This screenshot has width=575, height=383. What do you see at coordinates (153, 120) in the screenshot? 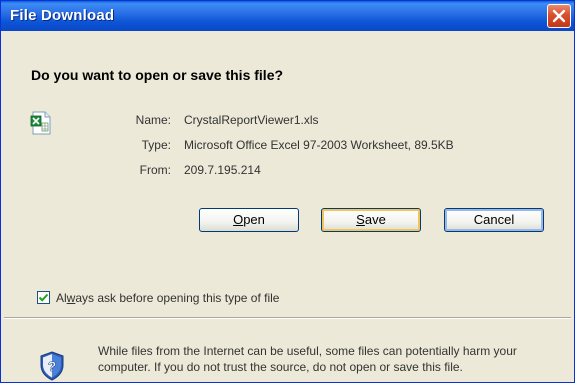
I see `name-label: Name:` at bounding box center [153, 120].